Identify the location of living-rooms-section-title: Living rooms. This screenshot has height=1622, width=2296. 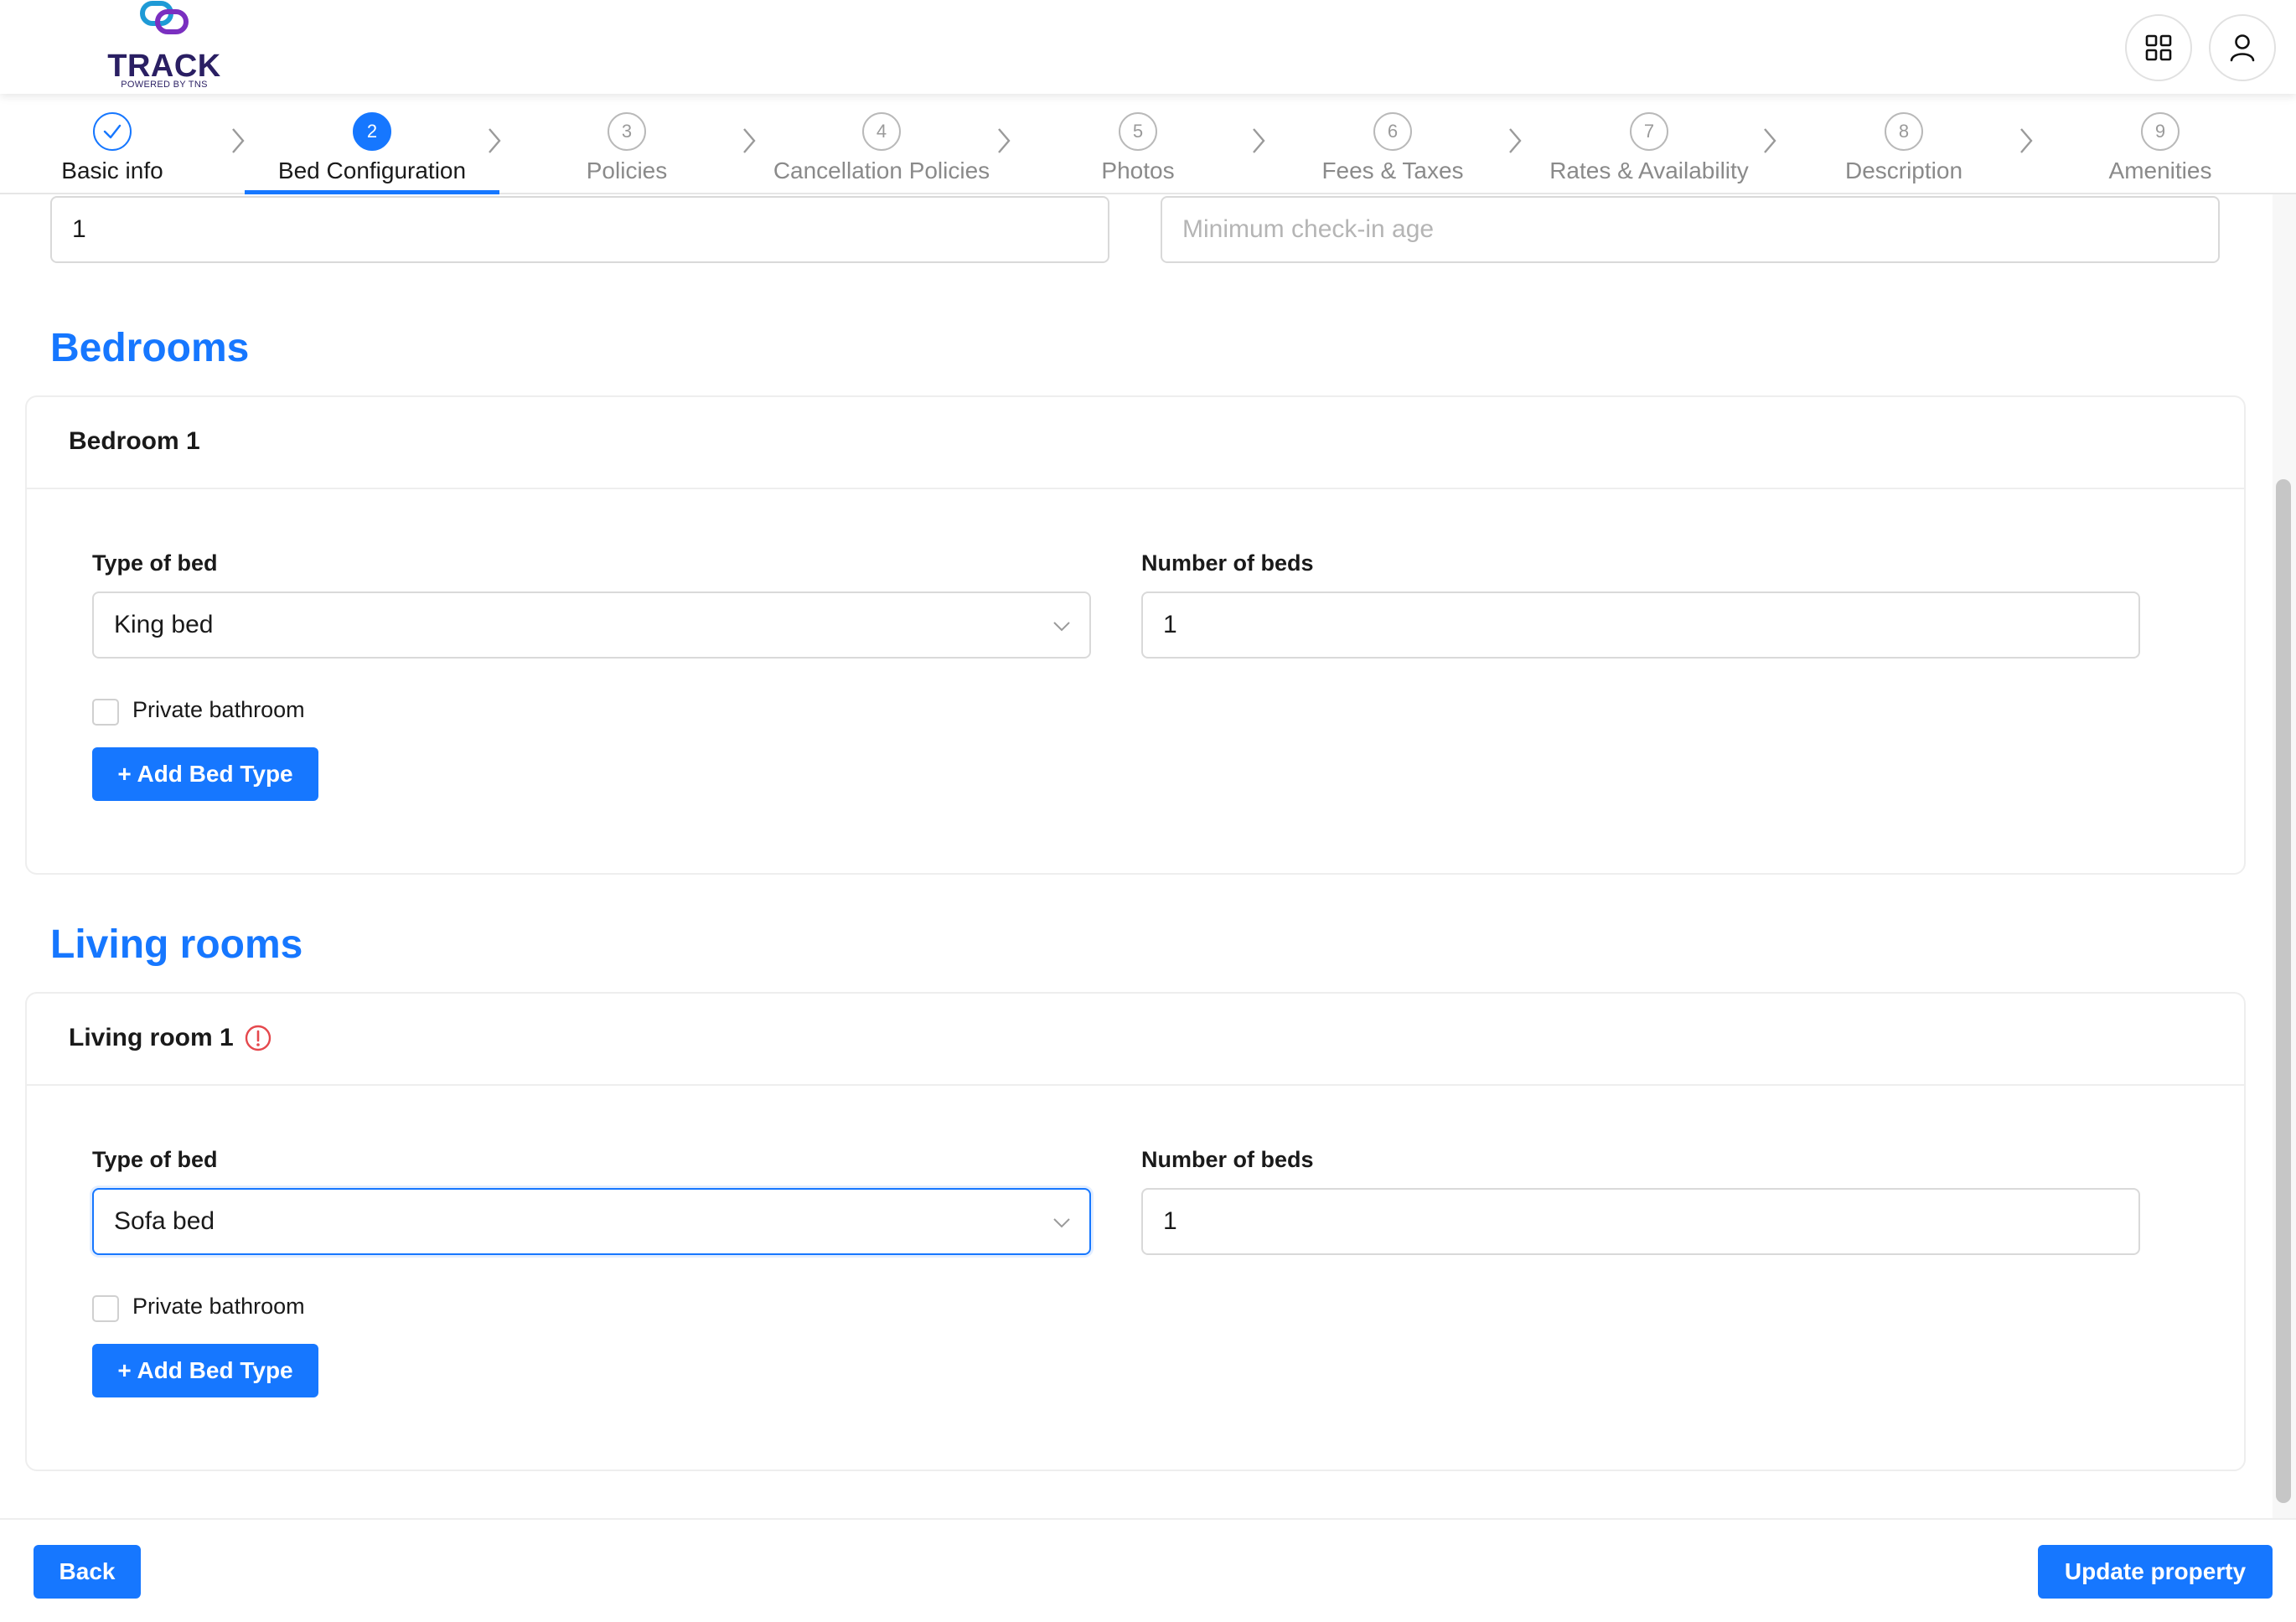
(177, 945).